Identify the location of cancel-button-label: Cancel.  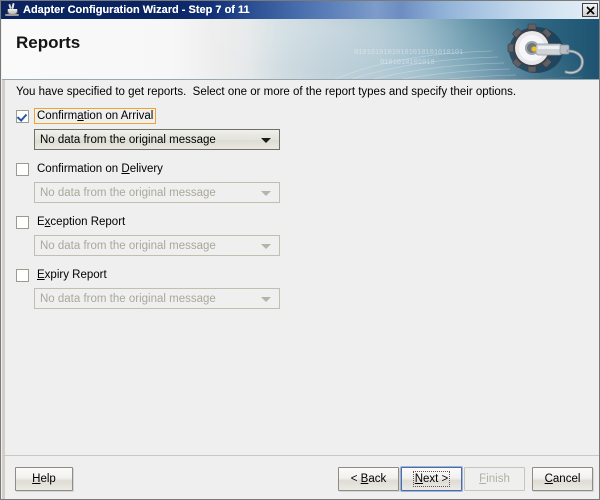
(563, 479).